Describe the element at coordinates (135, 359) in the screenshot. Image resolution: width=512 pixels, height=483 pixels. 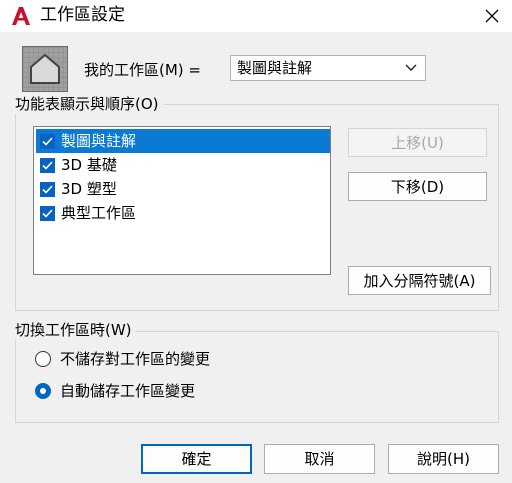
I see `radio-dont-save-label: 不儲存對工作區的變更` at that location.